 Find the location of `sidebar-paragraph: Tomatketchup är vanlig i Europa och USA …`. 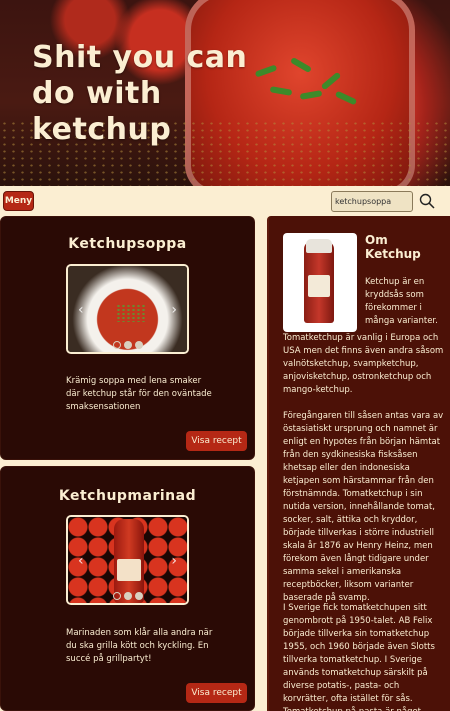

sidebar-paragraph: Tomatketchup är vanlig i Europa och USA … is located at coordinates (363, 364).